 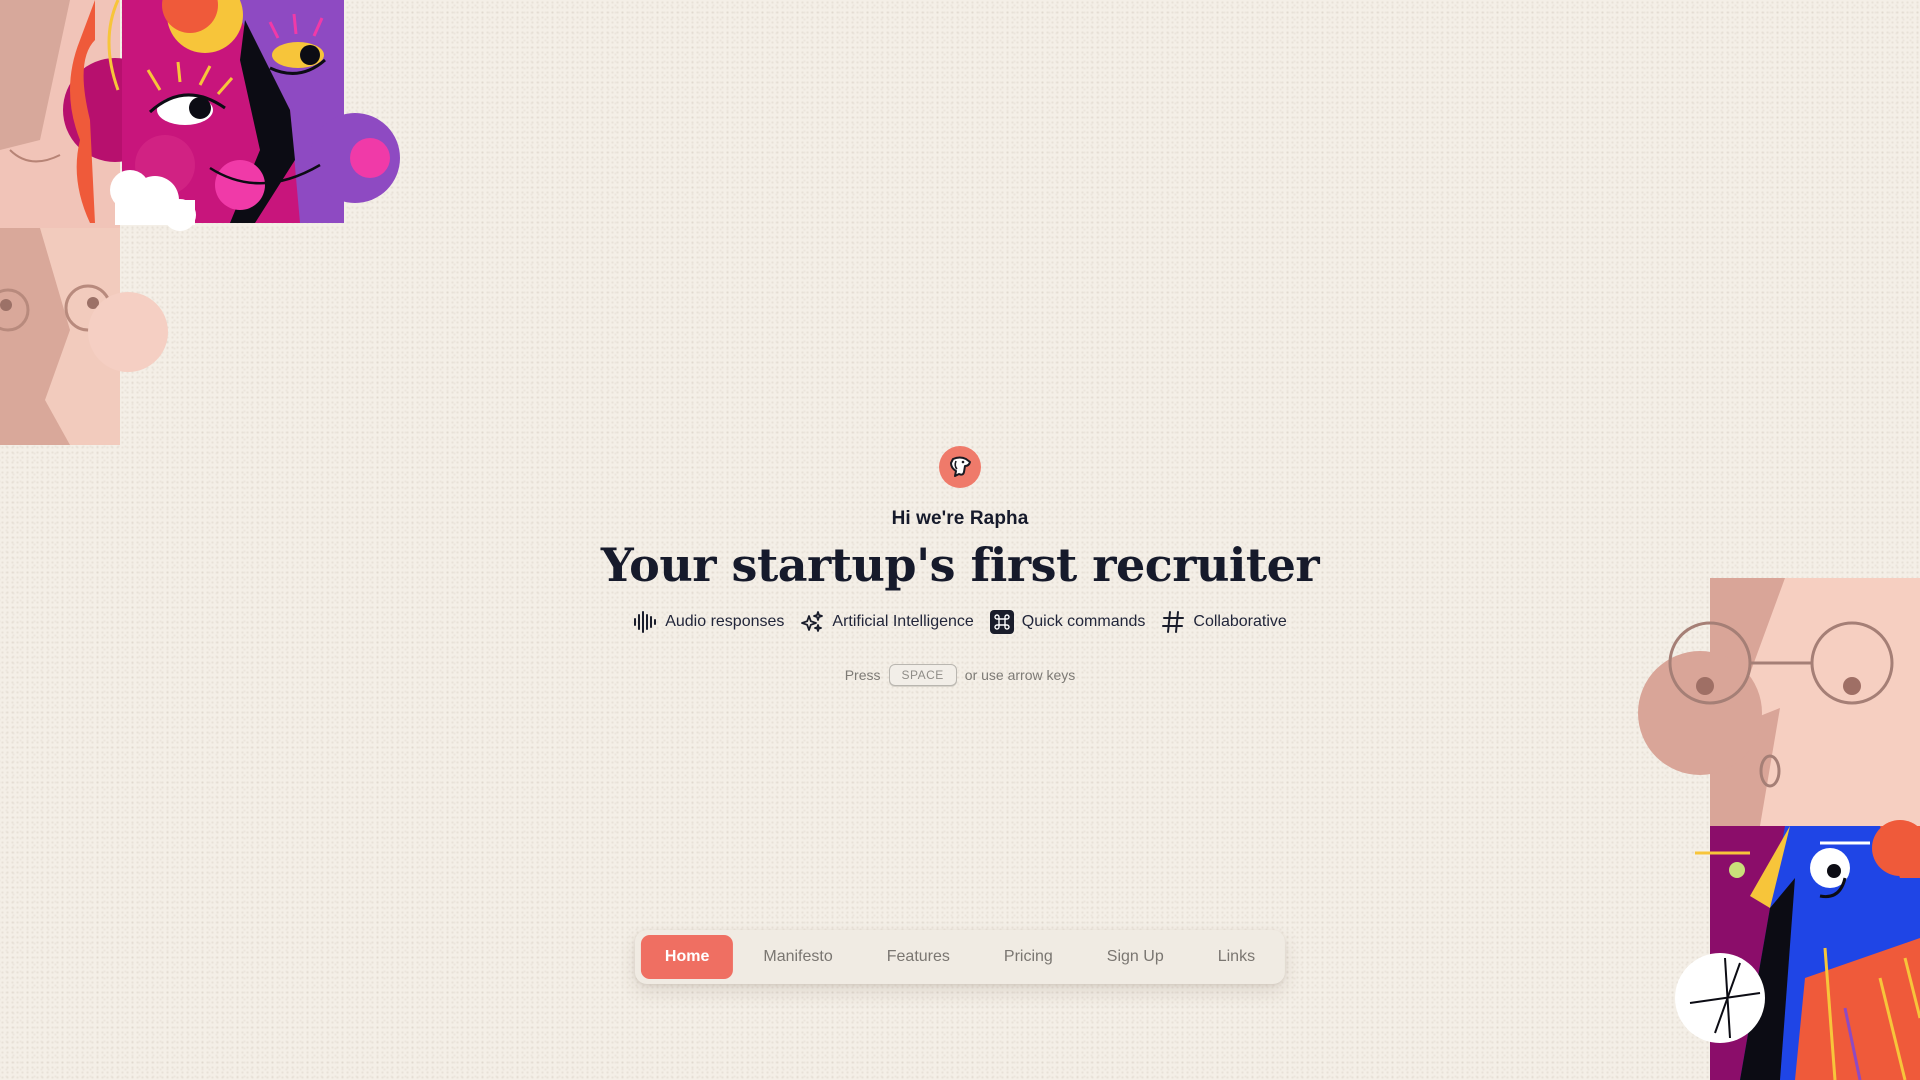 What do you see at coordinates (1236, 957) in the screenshot?
I see `nav-item-links: Links` at bounding box center [1236, 957].